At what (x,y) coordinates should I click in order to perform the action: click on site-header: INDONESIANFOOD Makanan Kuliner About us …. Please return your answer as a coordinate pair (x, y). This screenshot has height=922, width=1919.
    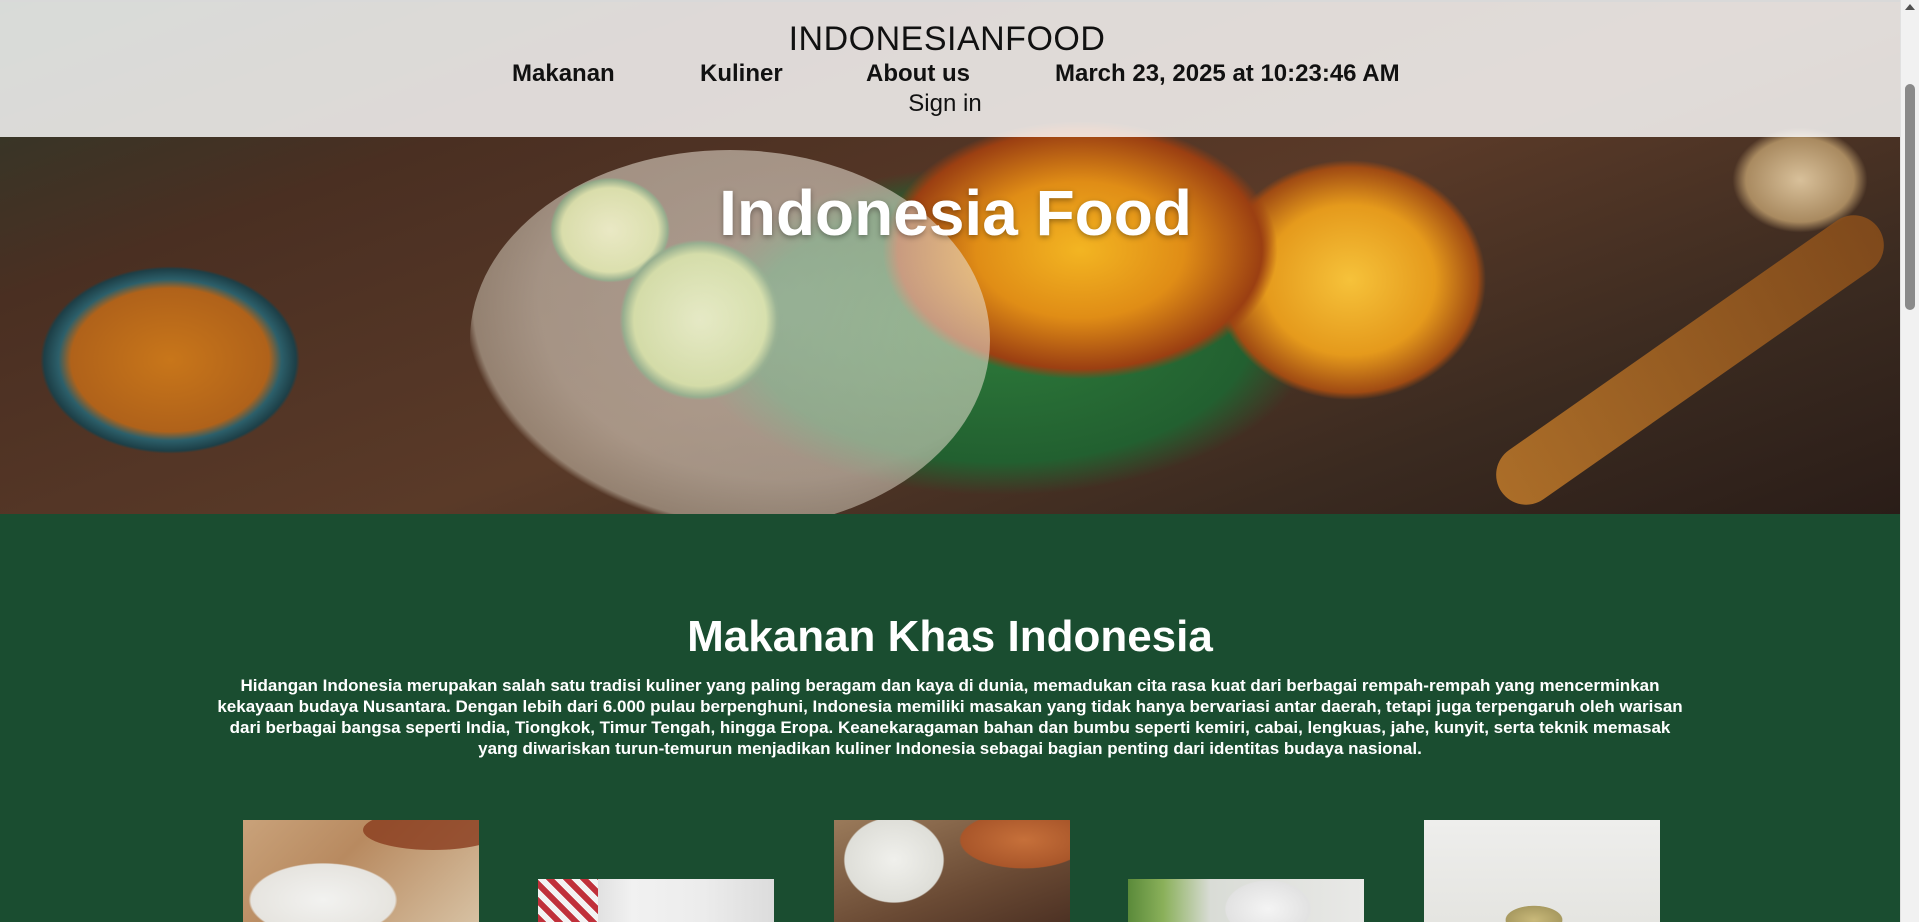
    Looking at the image, I should click on (950, 68).